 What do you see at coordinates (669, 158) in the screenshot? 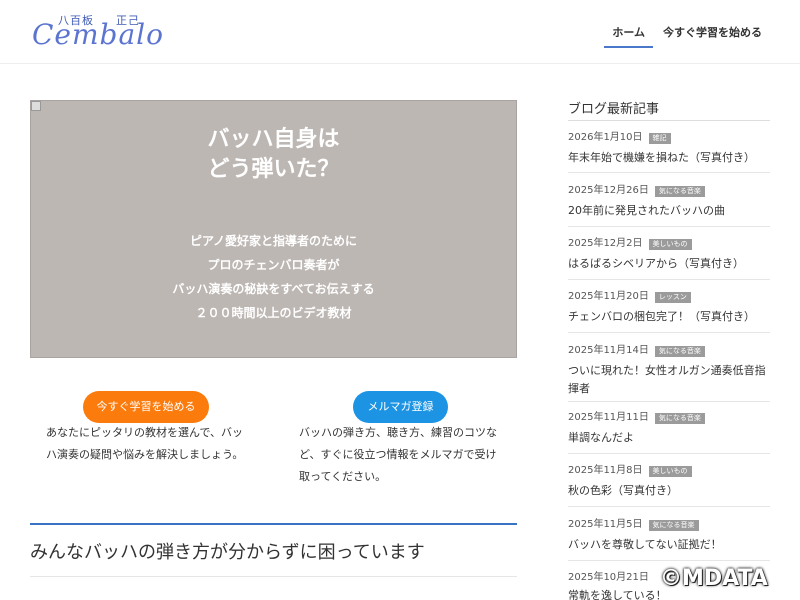
I see `post-title: 年末年始で機嫌を損ねた（写真付き）` at bounding box center [669, 158].